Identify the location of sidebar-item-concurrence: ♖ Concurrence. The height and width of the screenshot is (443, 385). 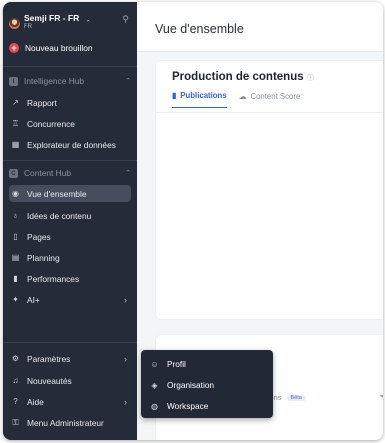
(70, 123).